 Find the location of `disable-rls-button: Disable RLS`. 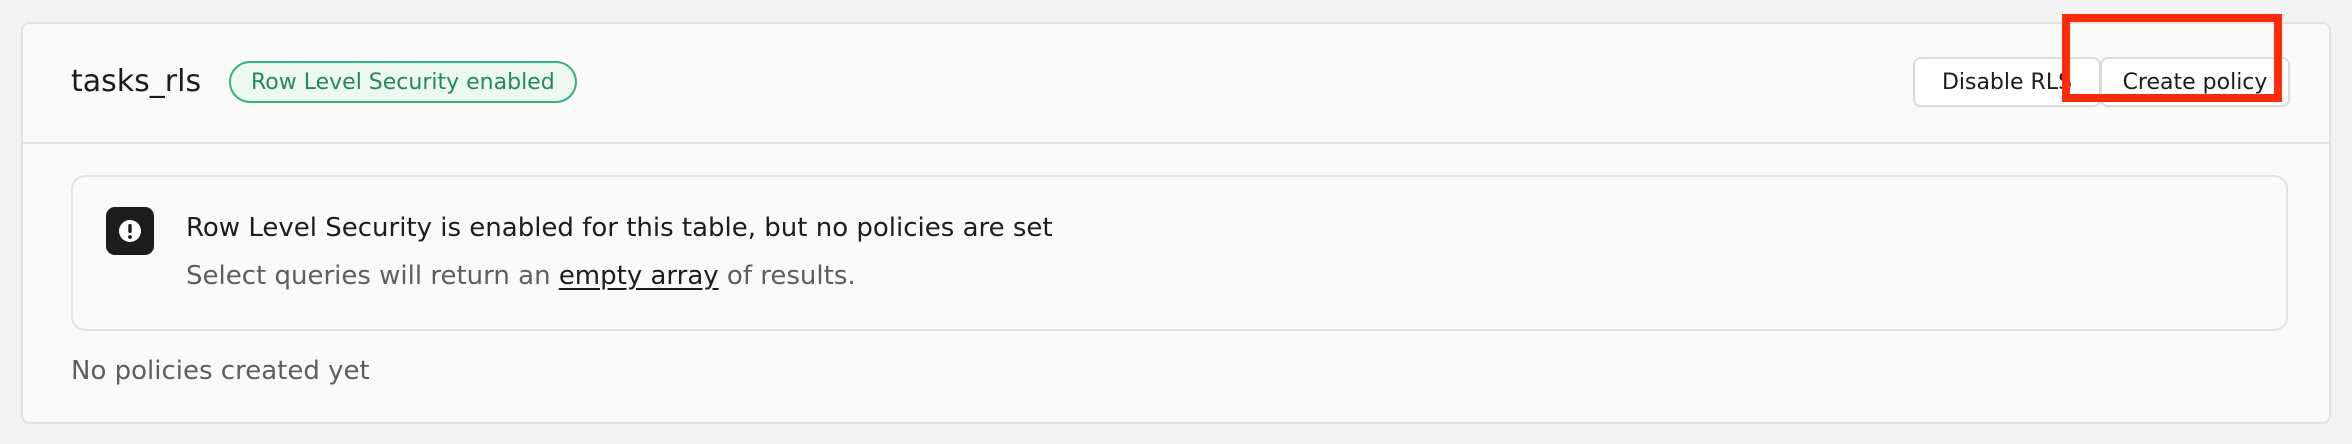

disable-rls-button: Disable RLS is located at coordinates (2007, 82).